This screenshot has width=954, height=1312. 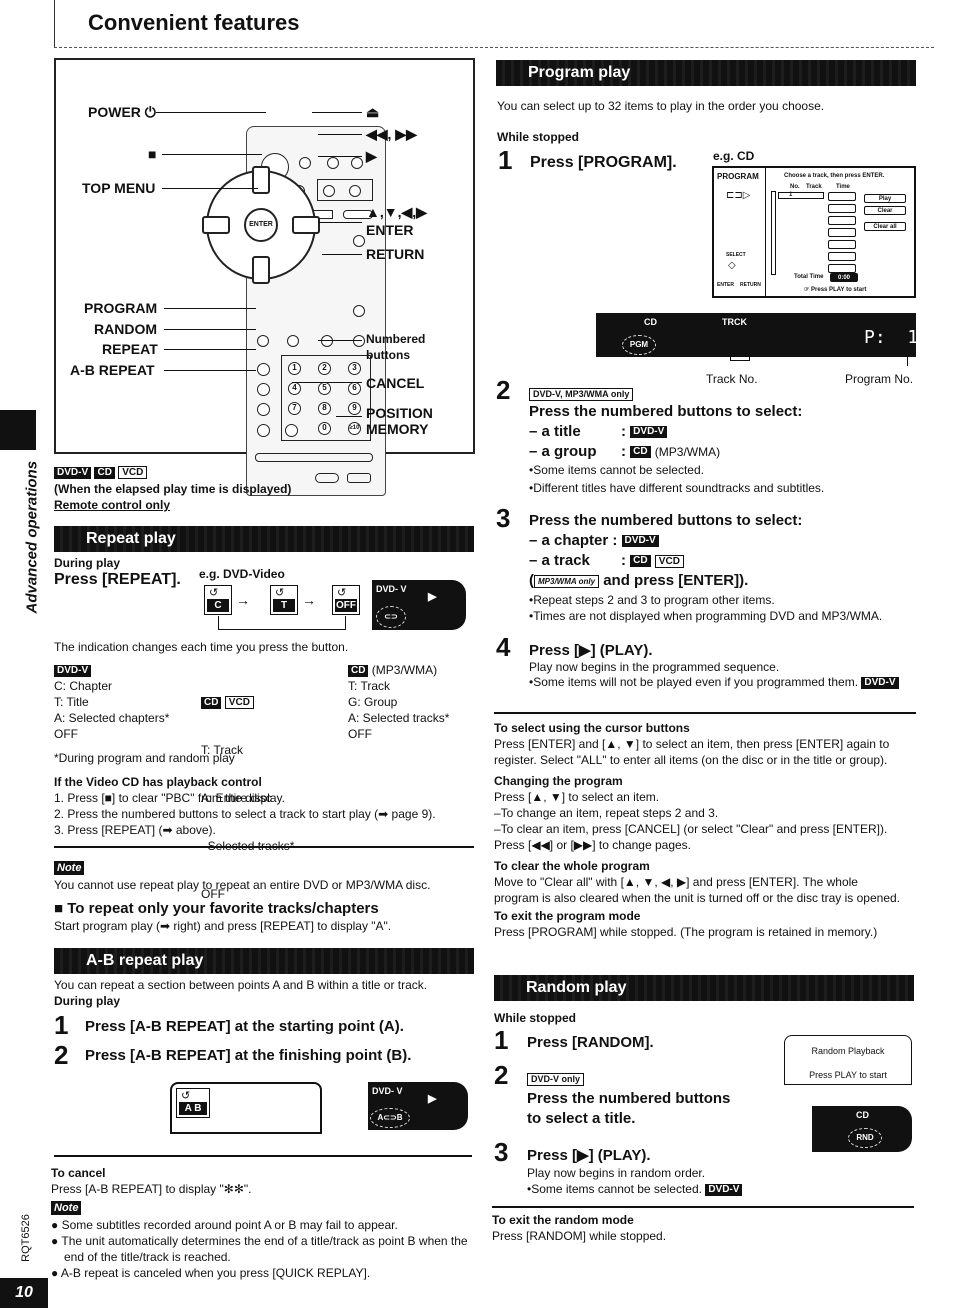 I want to click on track-no-pointer, so click(x=740, y=359).